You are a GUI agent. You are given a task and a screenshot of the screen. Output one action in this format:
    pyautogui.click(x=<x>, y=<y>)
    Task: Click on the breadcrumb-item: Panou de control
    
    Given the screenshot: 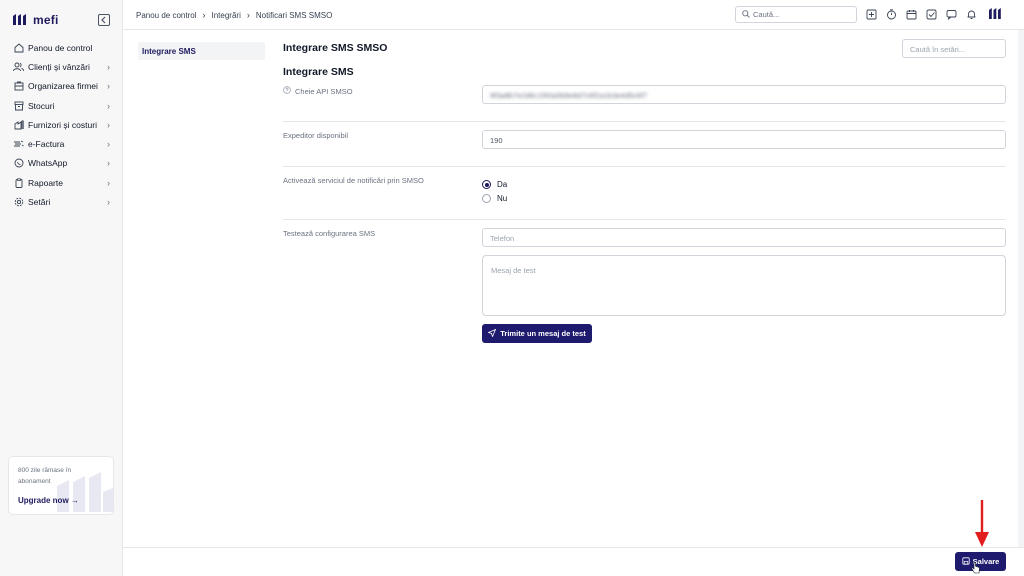 What is the action you would take?
    pyautogui.click(x=166, y=15)
    